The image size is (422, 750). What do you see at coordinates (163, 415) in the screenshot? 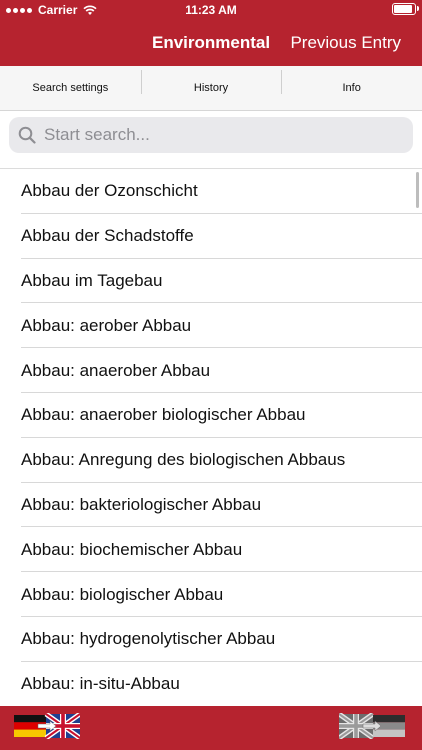
I see `list-item-label: Abbau: anaerober biologischer Abbau` at bounding box center [163, 415].